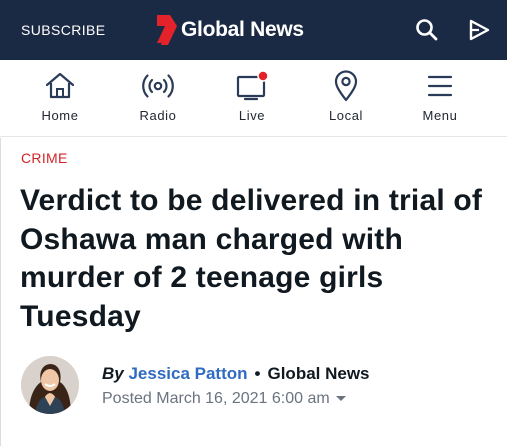 The height and width of the screenshot is (446, 507). Describe the element at coordinates (440, 86) in the screenshot. I see `menu-icon` at that location.